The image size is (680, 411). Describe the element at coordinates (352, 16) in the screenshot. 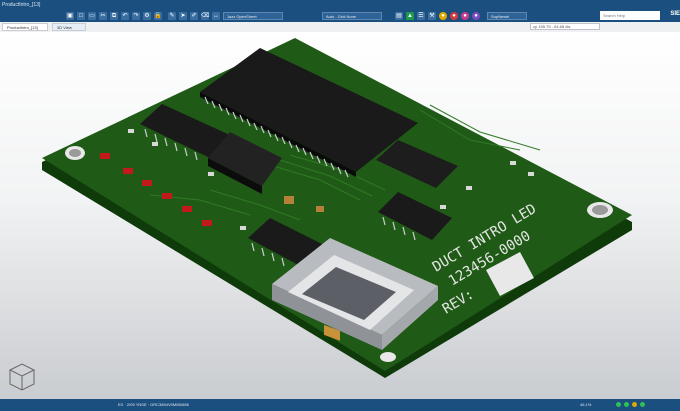

I see `grid-dropdown: Auto - Grid None` at that location.